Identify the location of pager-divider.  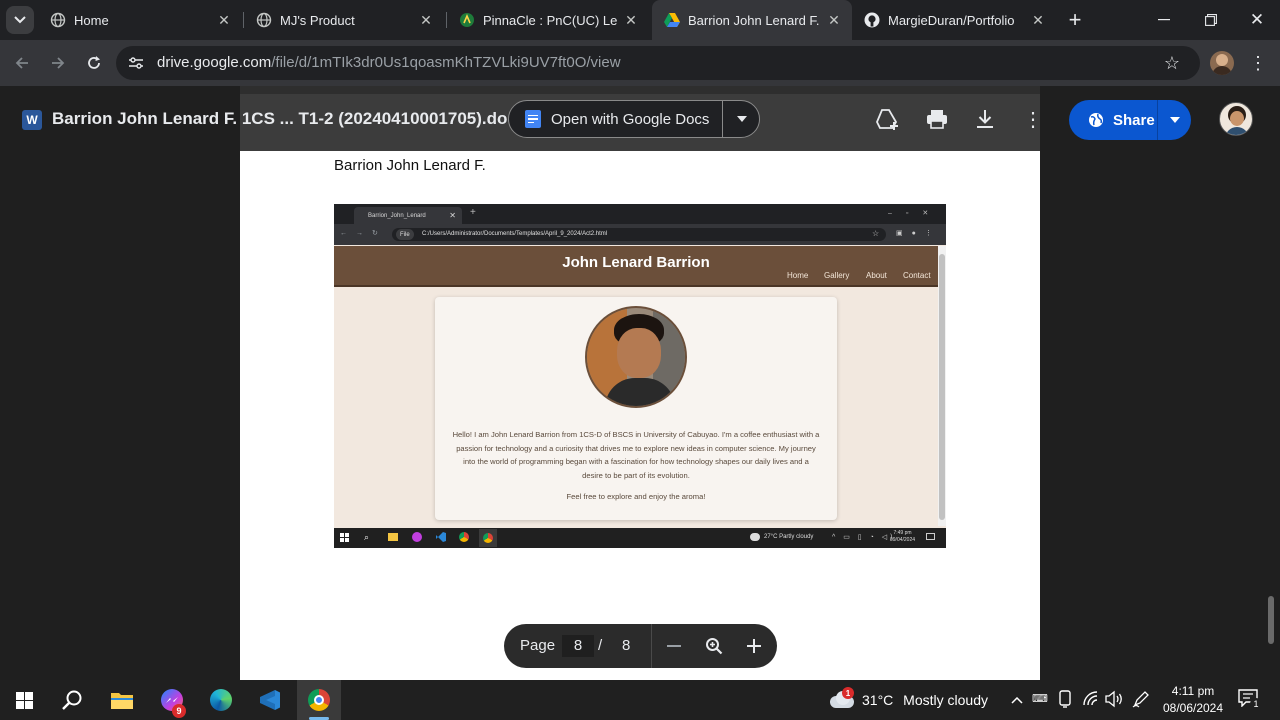
(651, 646).